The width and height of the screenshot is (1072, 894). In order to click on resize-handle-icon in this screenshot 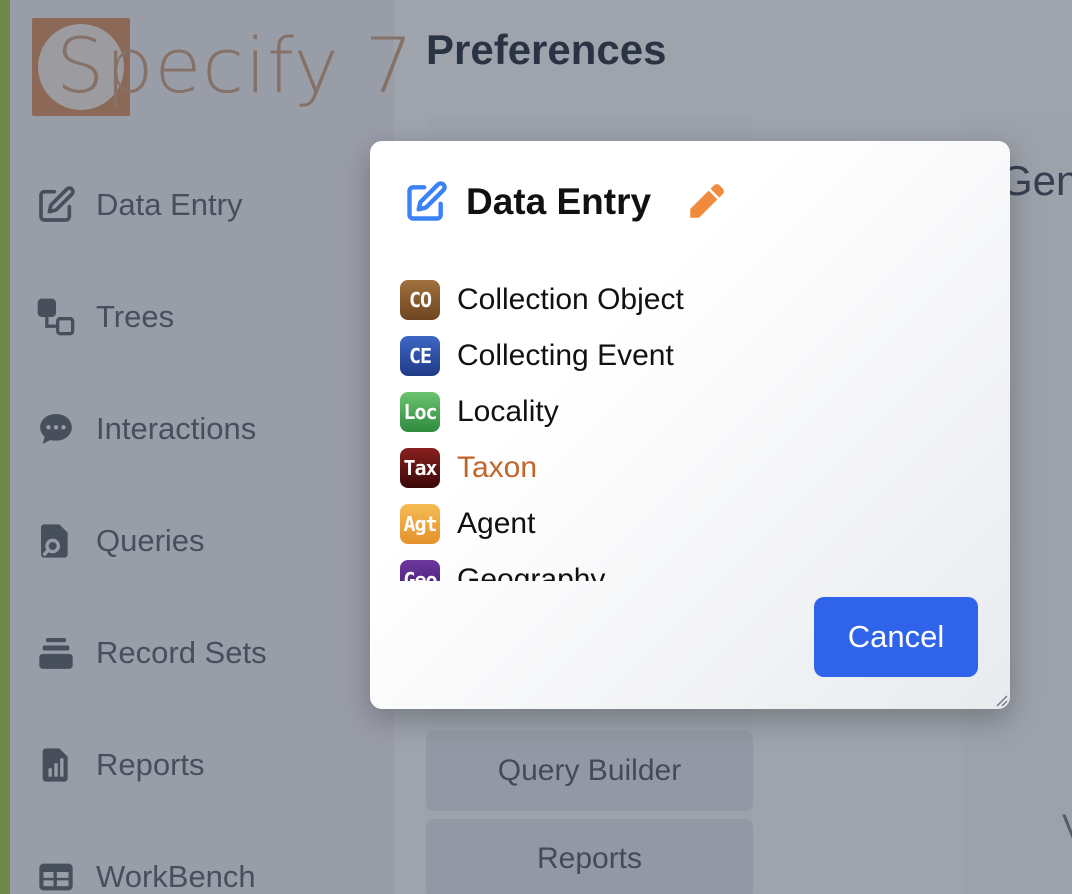, I will do `click(1000, 699)`.